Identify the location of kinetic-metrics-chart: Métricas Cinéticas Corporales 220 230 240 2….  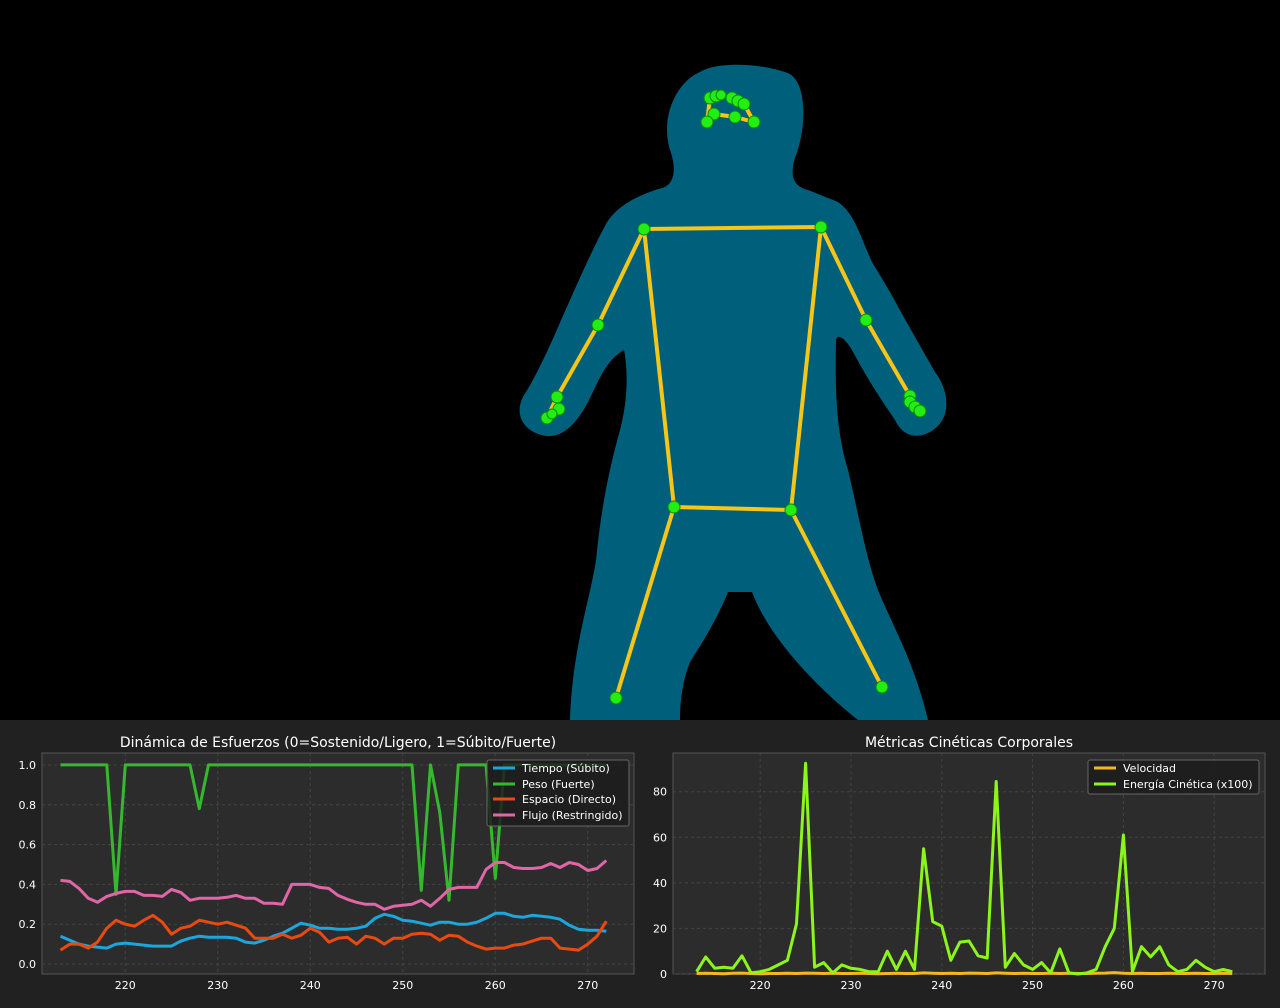
(959, 863).